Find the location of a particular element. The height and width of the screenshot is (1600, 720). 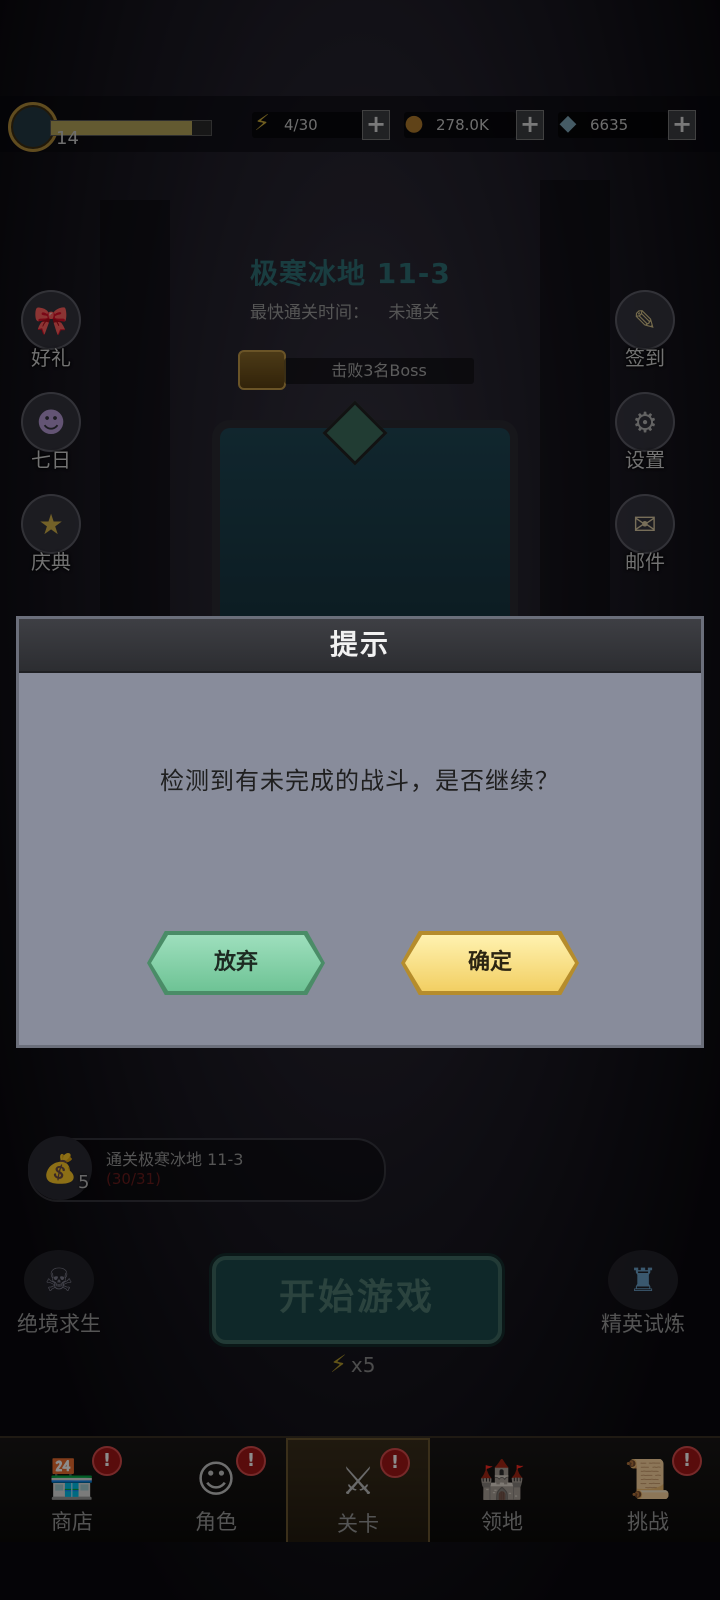

dialog-title: 提示 is located at coordinates (359, 644).